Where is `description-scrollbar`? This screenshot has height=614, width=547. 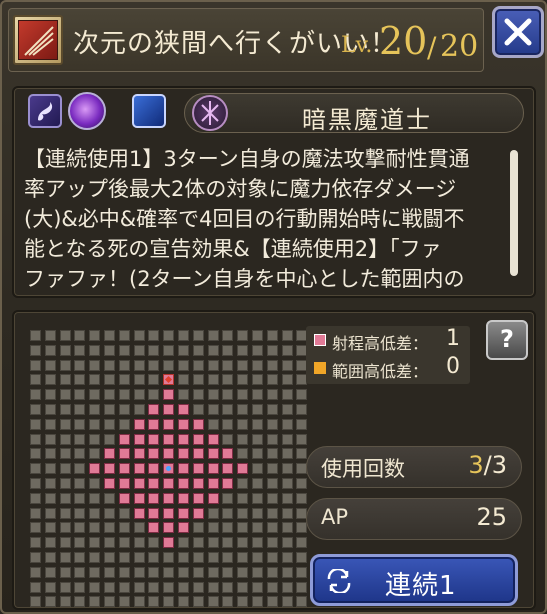
description-scrollbar is located at coordinates (514, 213).